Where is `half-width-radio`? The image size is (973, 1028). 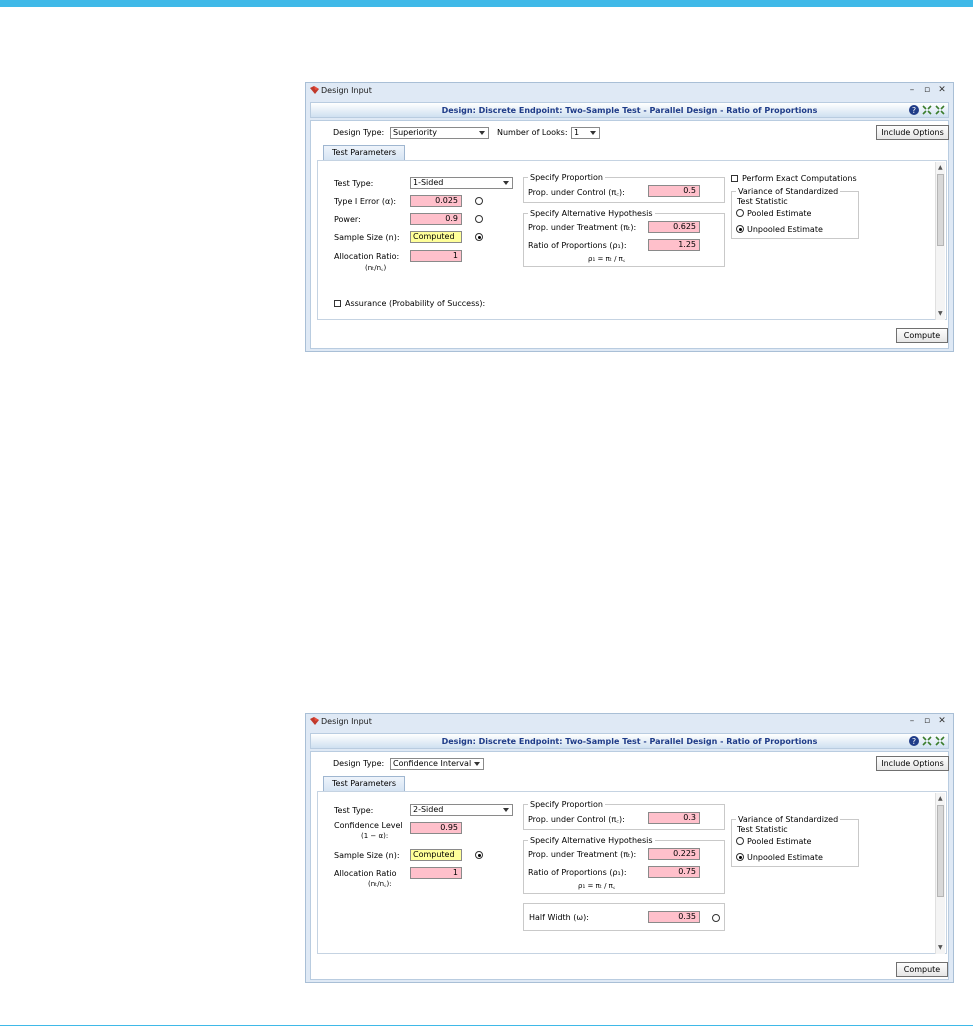
half-width-radio is located at coordinates (716, 918).